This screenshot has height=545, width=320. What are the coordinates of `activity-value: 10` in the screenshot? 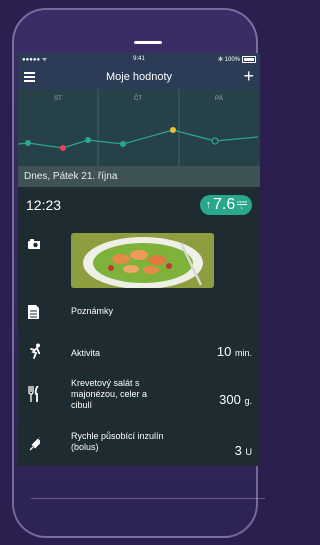 It's located at (224, 351).